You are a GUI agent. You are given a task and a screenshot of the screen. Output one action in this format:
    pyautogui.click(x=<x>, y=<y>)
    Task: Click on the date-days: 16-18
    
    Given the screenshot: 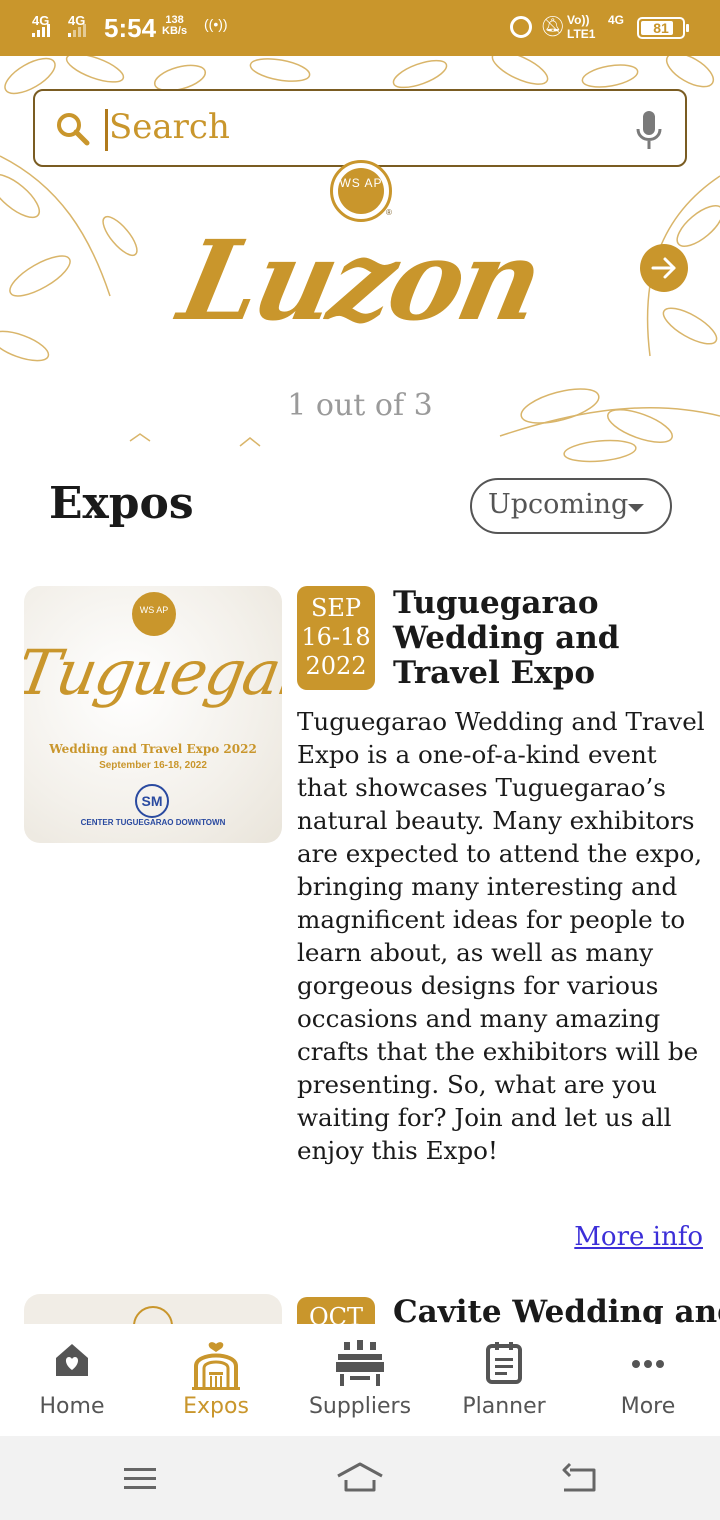 What is the action you would take?
    pyautogui.click(x=336, y=637)
    